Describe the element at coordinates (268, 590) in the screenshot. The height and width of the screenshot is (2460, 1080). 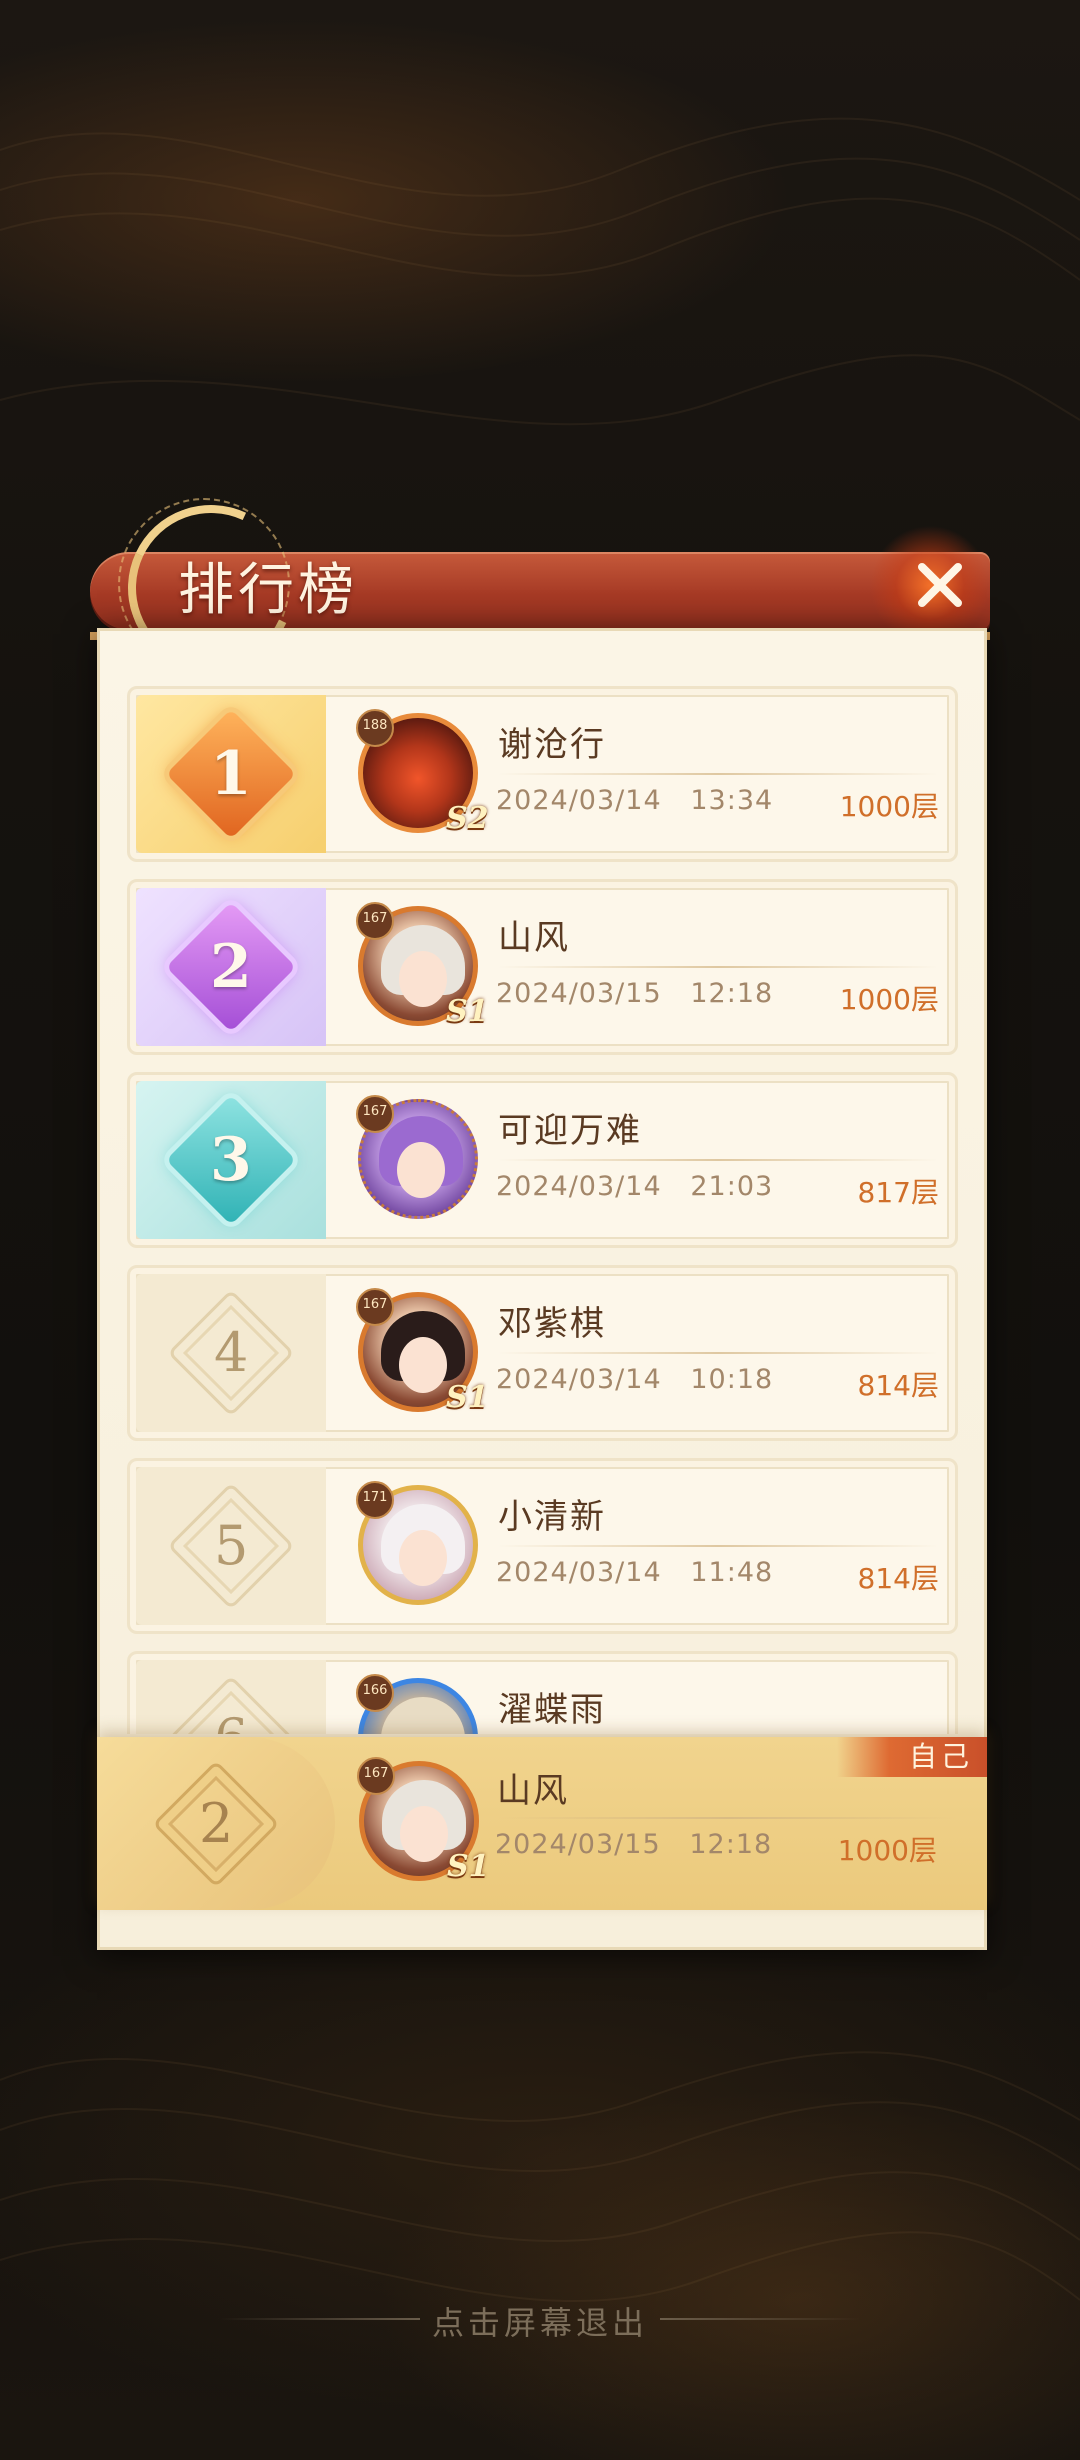
I see `page-title: 排行榜` at that location.